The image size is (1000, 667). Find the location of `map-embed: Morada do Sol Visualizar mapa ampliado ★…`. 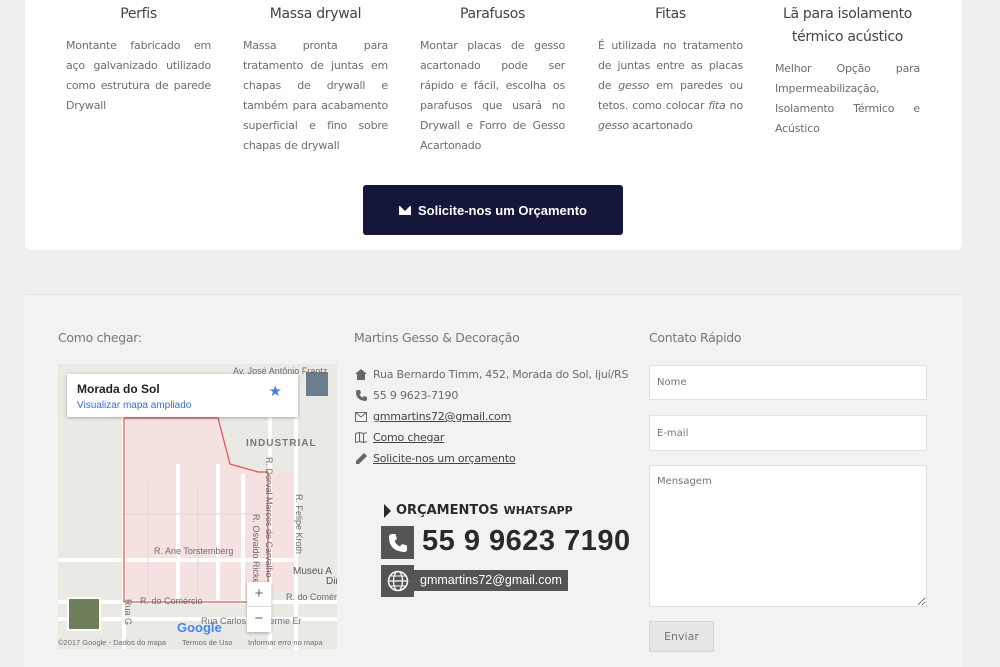

map-embed: Morada do Sol Visualizar mapa ampliado ★… is located at coordinates (197, 506).